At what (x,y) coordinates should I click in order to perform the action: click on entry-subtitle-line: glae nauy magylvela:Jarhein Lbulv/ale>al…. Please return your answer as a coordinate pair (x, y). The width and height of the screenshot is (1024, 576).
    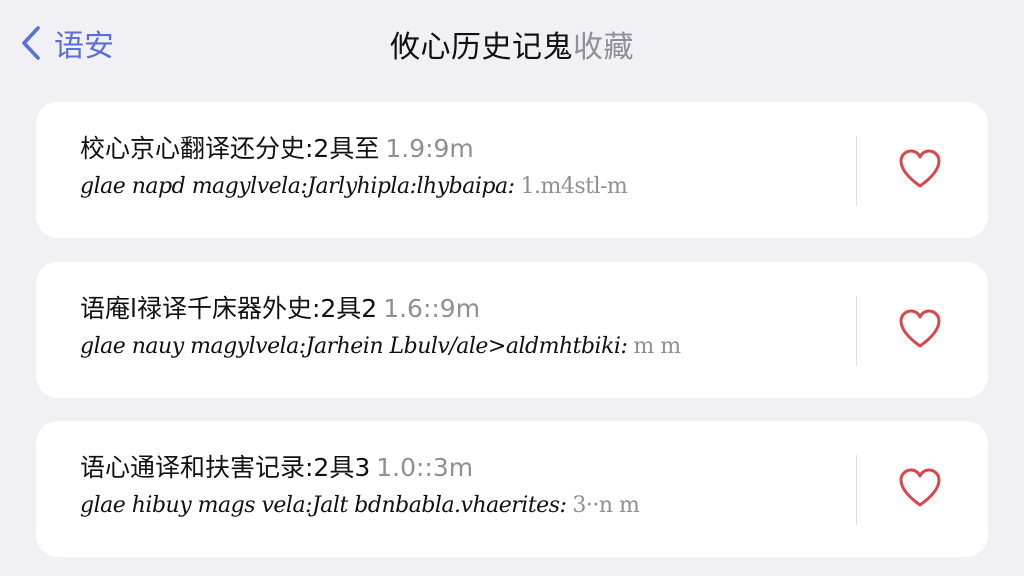
    Looking at the image, I should click on (460, 347).